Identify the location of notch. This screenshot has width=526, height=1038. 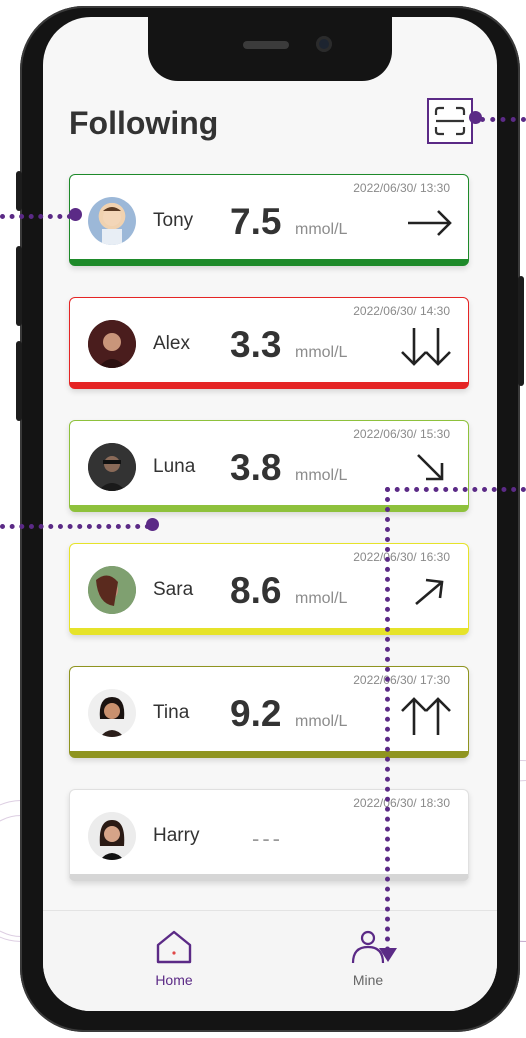
(270, 49).